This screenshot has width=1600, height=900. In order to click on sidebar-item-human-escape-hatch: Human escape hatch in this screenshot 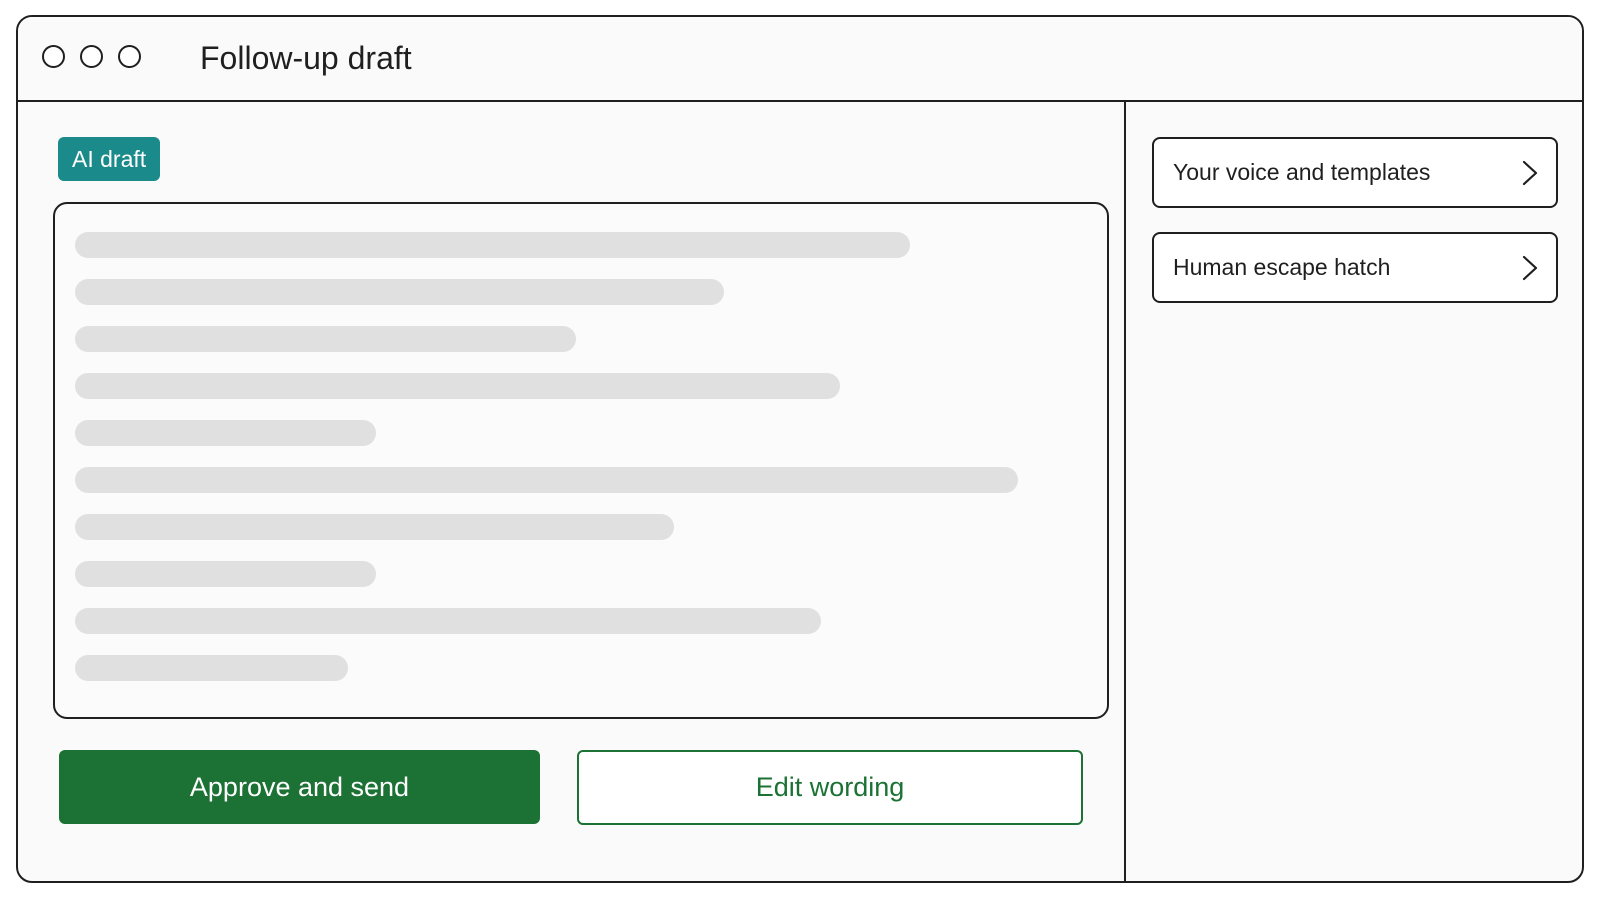, I will do `click(1355, 267)`.